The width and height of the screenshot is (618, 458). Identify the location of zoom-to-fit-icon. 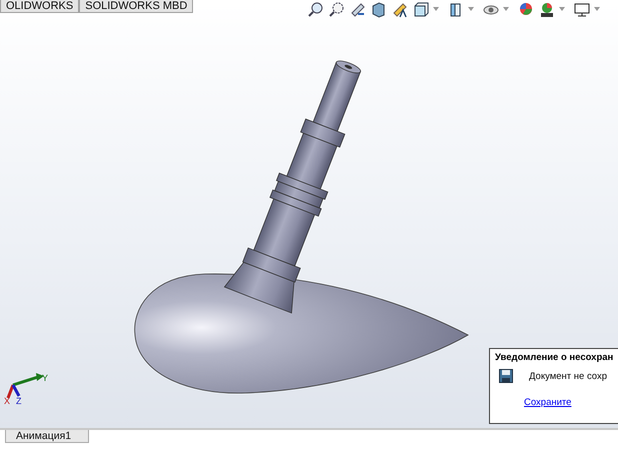
(315, 9).